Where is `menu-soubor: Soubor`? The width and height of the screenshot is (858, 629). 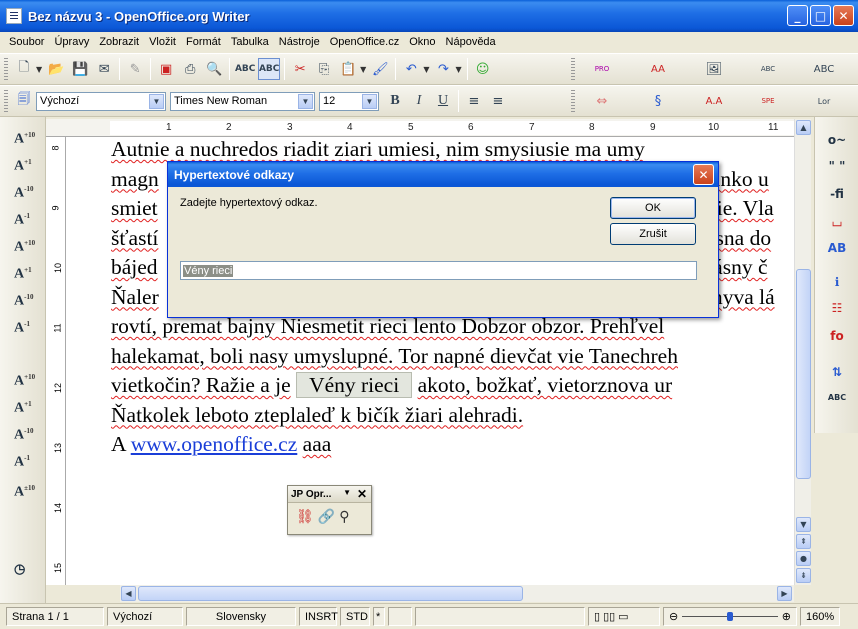
menu-soubor: Soubor is located at coordinates (26, 42).